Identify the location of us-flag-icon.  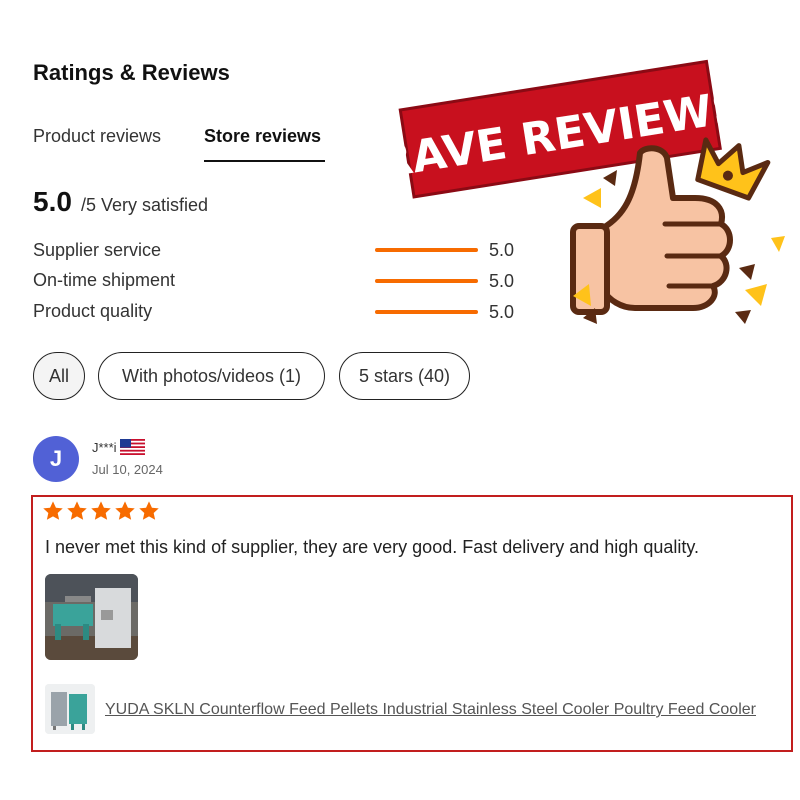
(132, 447).